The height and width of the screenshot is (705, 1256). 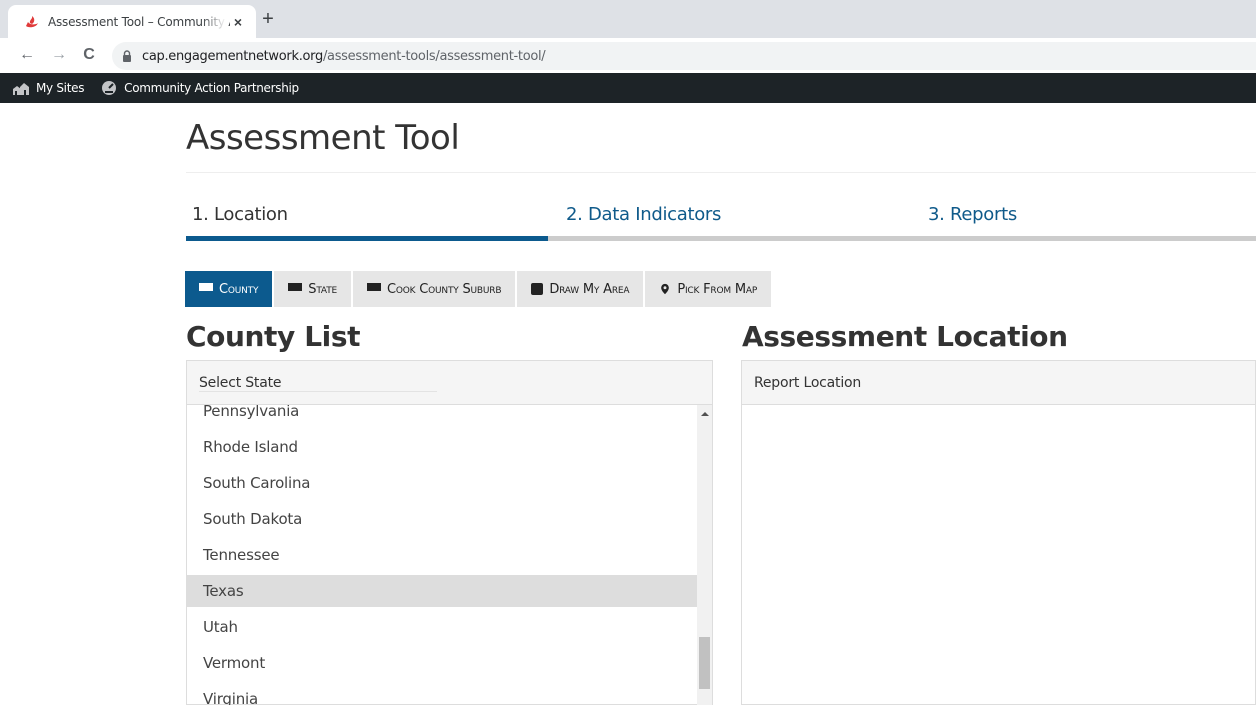 What do you see at coordinates (442, 483) in the screenshot?
I see `list-item: South Carolina` at bounding box center [442, 483].